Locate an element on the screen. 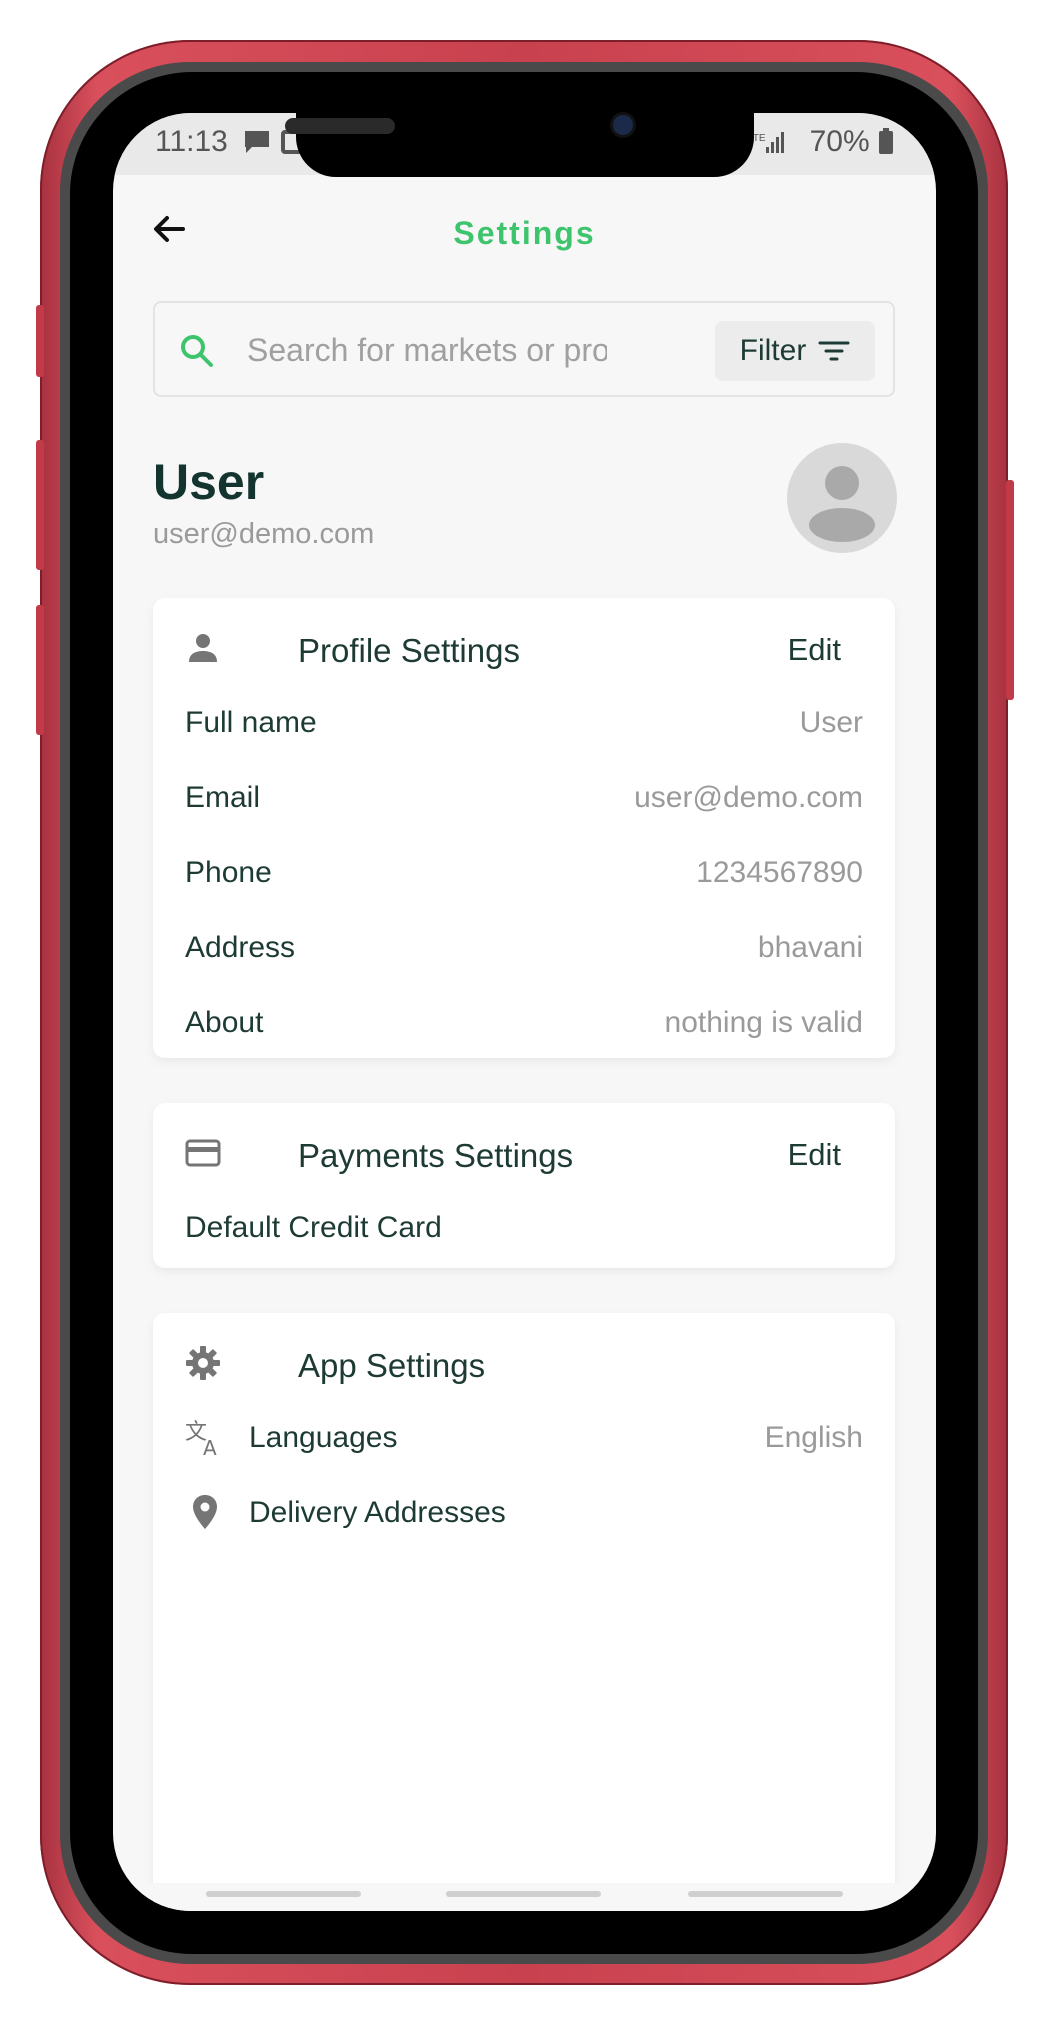 The image size is (1048, 2025). row-value: User is located at coordinates (831, 722).